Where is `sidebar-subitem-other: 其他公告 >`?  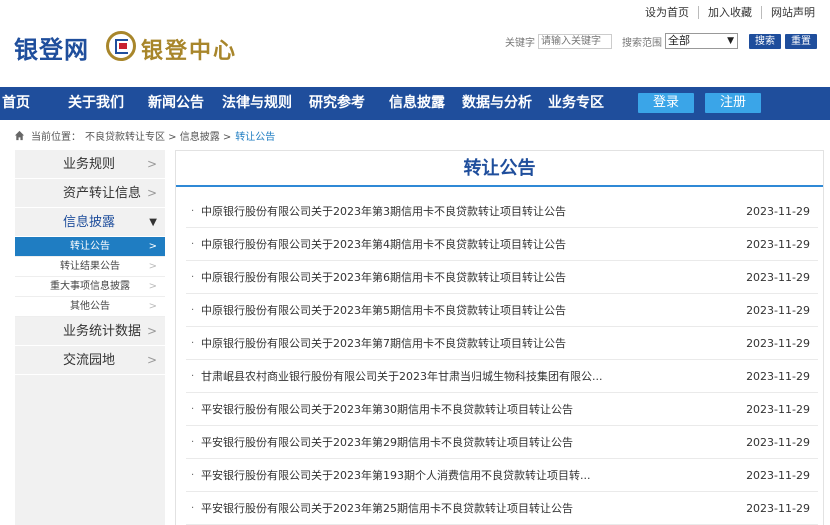 sidebar-subitem-other: 其他公告 > is located at coordinates (90, 307).